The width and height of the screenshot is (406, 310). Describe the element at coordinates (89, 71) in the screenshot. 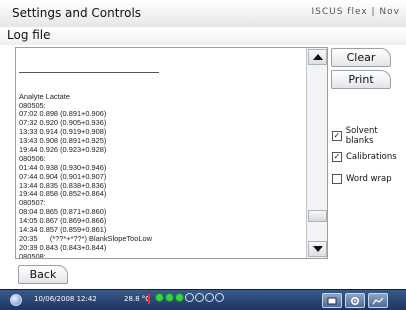

I see `log-divider` at that location.